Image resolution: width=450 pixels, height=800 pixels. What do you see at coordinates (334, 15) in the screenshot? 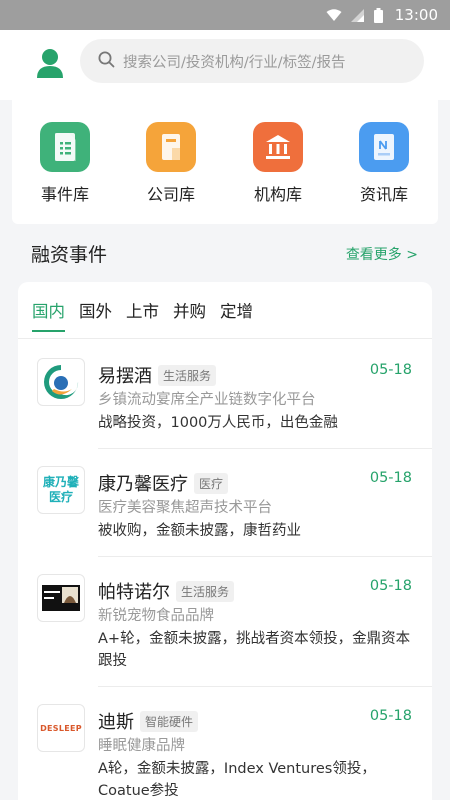
I see `wifi-icon` at bounding box center [334, 15].